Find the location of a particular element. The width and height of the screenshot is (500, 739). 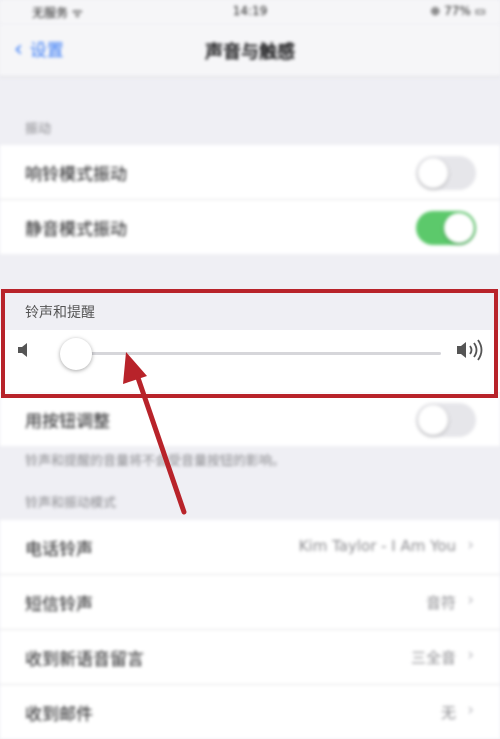

vibrate-on-ring-toggle is located at coordinates (446, 173).